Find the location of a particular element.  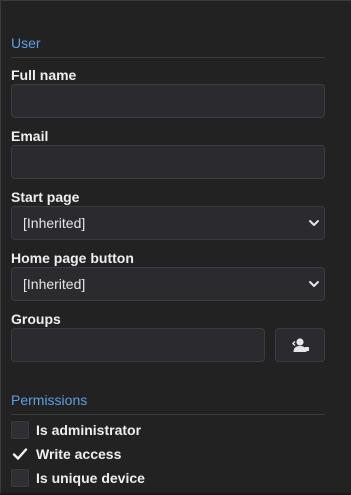

is-unique-device-checkbox-row: Is unique device is located at coordinates (111, 478).